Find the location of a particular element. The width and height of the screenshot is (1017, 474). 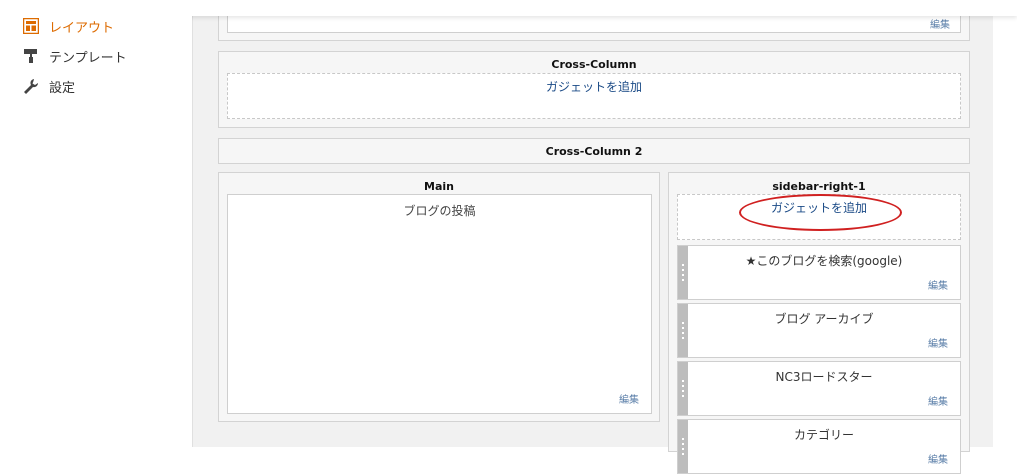

cross-column-2-section: Cross-Column 2 is located at coordinates (594, 151).